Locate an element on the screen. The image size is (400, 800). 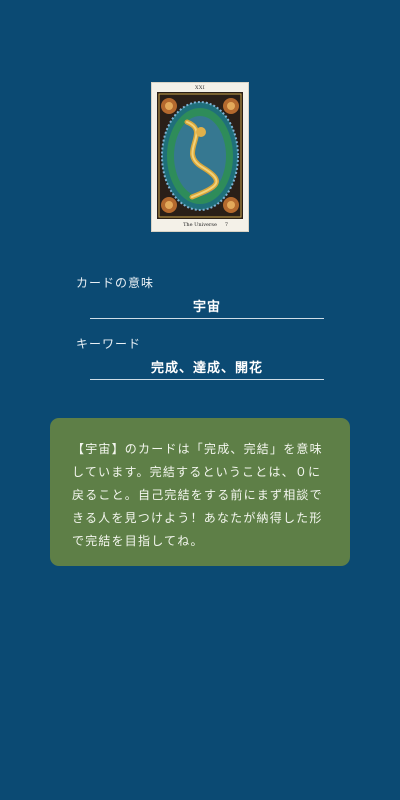
keyword-label: キーワード is located at coordinates (109, 344).